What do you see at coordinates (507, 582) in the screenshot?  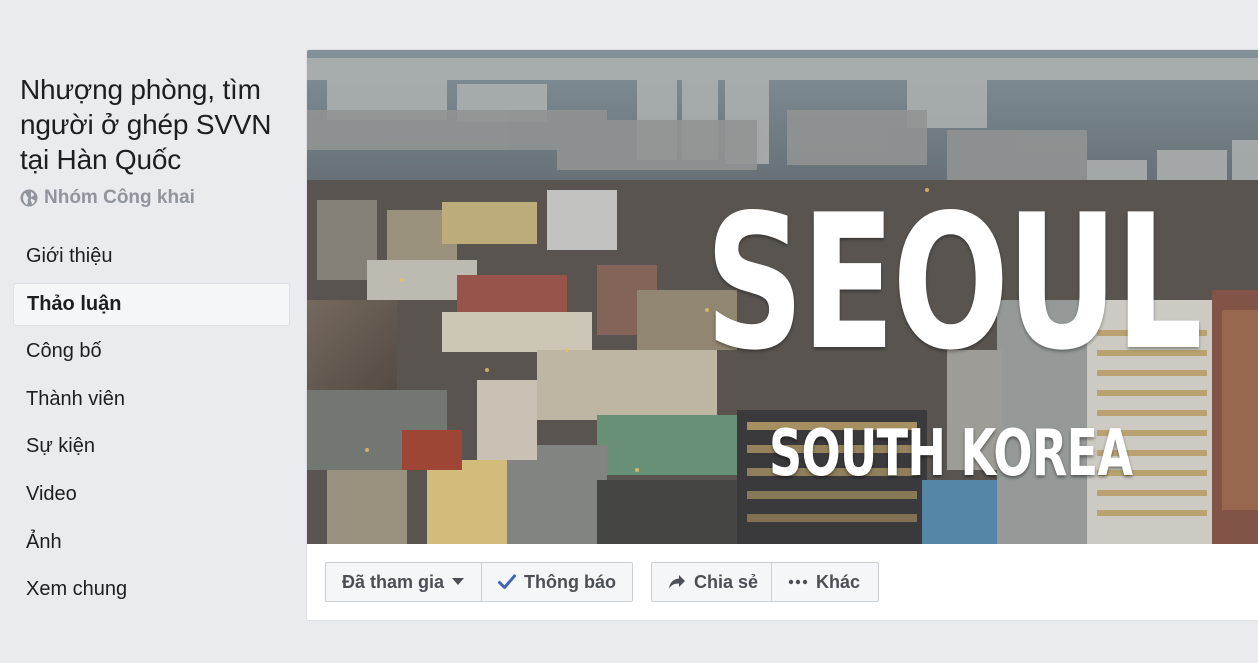 I see `checkmark-icon` at bounding box center [507, 582].